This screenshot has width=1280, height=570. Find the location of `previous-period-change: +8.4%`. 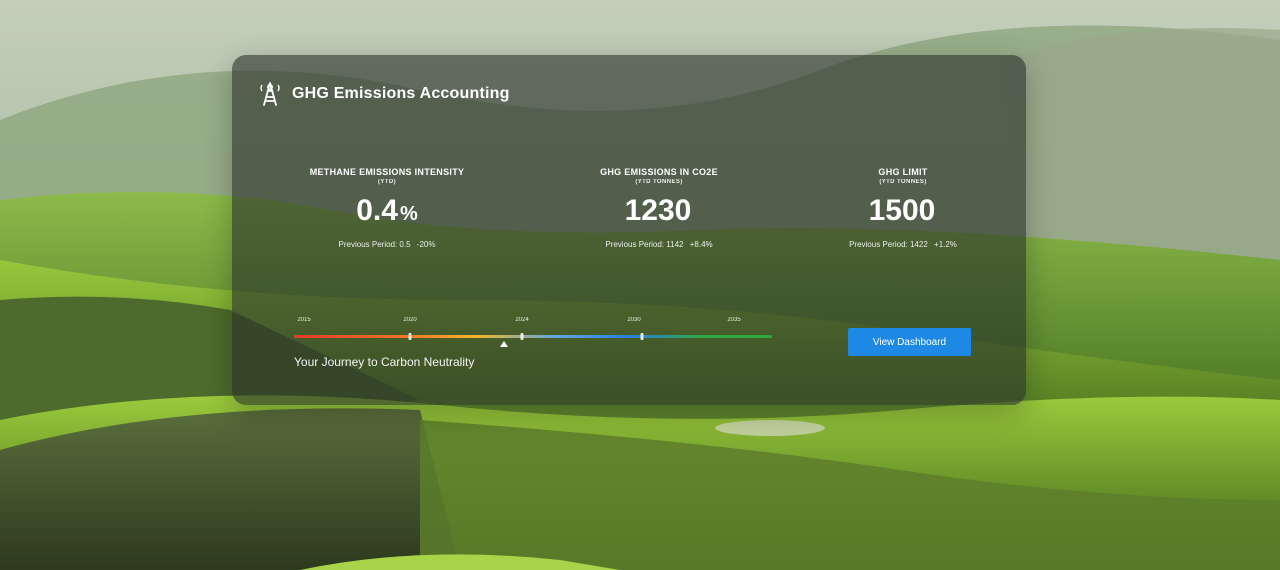

previous-period-change: +8.4% is located at coordinates (701, 244).